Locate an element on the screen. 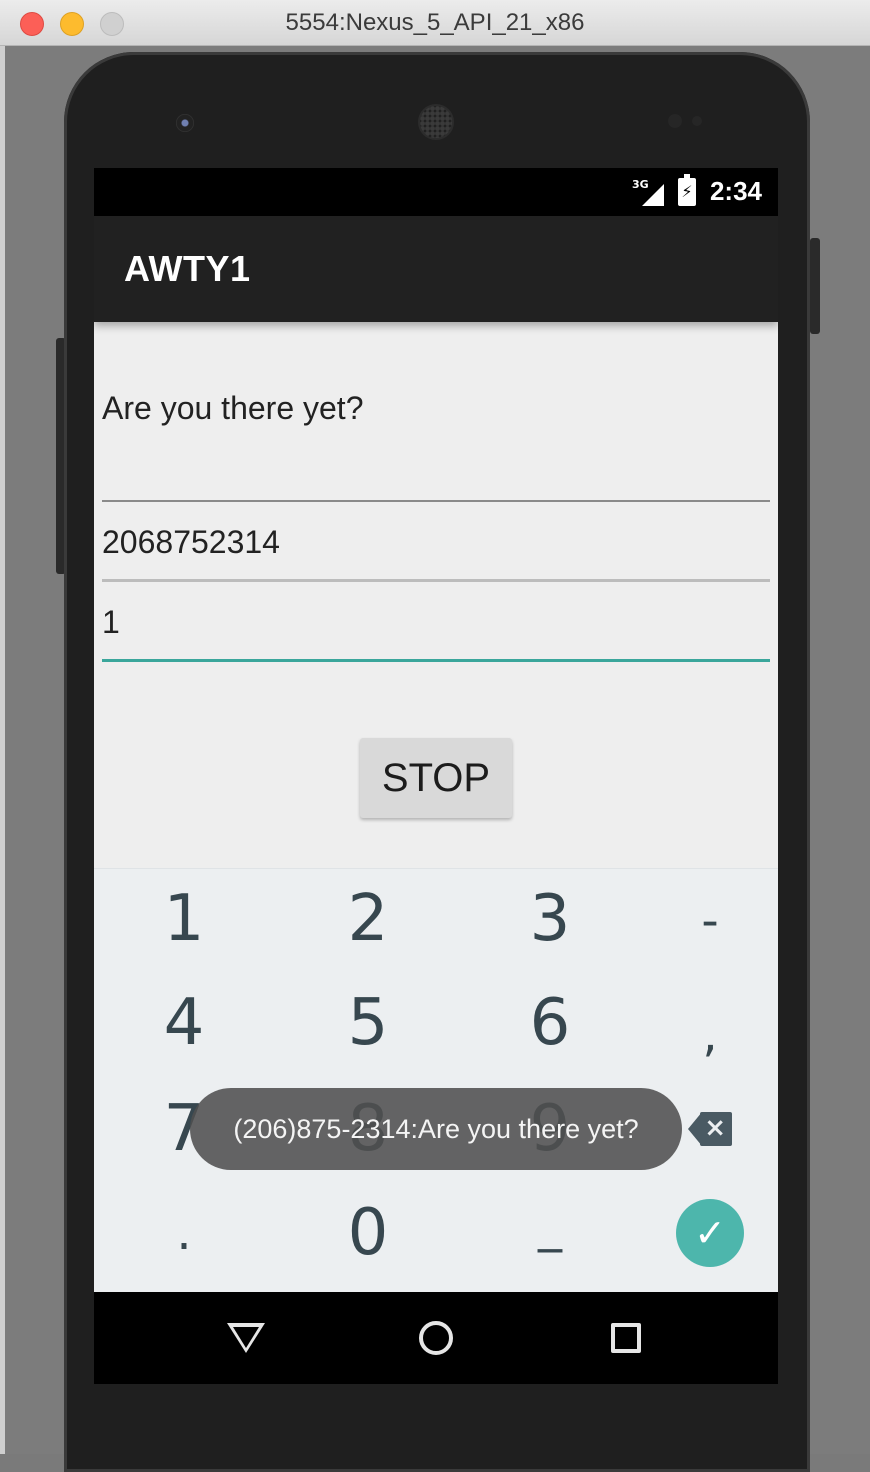 The width and height of the screenshot is (870, 1472). proximity-sensor-icon is located at coordinates (675, 121).